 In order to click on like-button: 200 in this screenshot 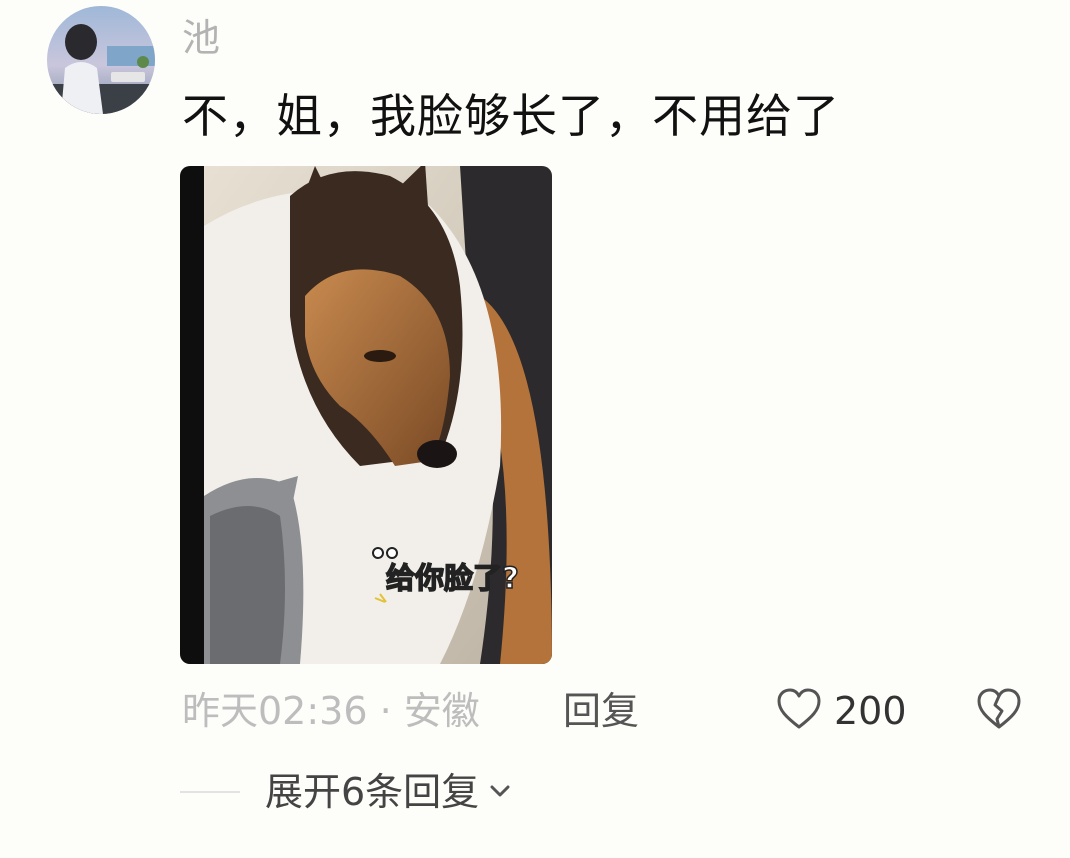, I will do `click(841, 711)`.